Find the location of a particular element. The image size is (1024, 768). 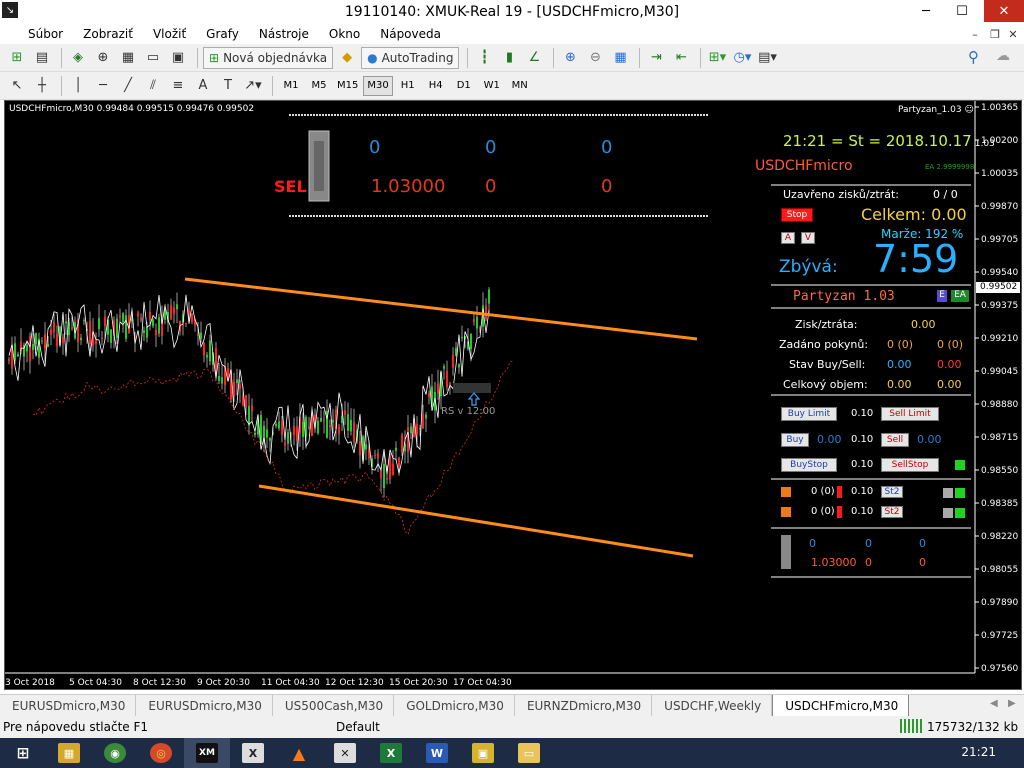

tab-eurnzd: EURNZDmicro,M30 is located at coordinates (584, 706).